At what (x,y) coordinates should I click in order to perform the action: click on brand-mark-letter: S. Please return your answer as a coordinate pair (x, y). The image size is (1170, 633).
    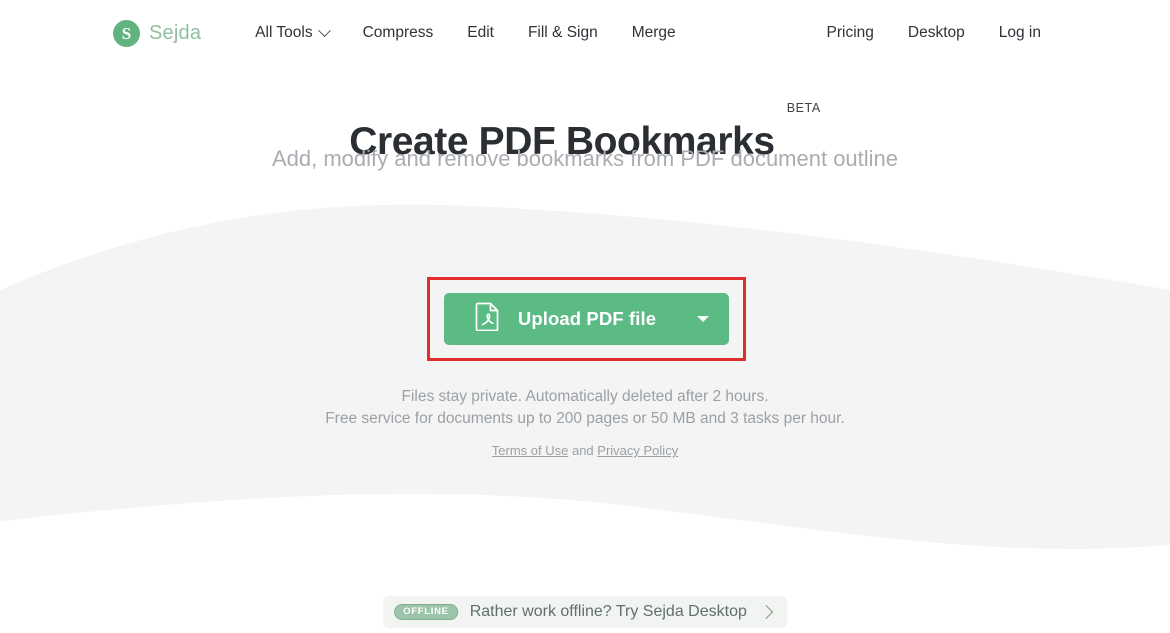
    Looking at the image, I should click on (126, 33).